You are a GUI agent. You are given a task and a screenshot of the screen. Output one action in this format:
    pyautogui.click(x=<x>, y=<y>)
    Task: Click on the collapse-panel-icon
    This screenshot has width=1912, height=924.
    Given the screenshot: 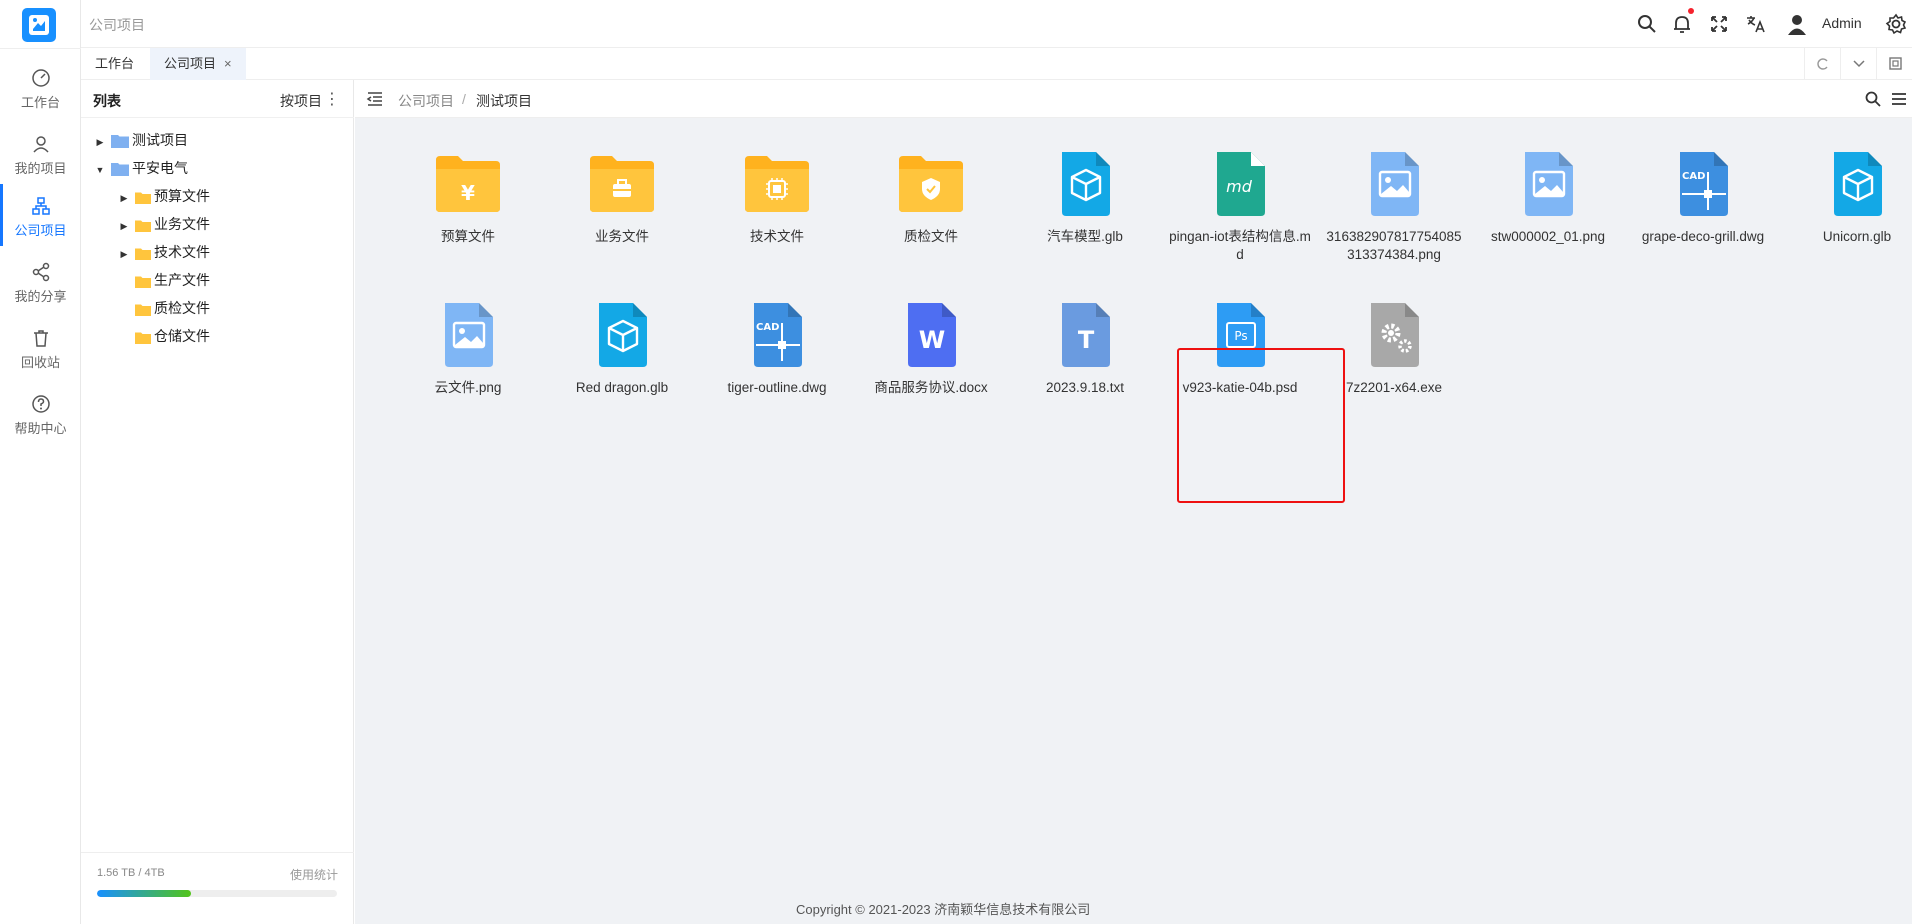 What is the action you would take?
    pyautogui.click(x=375, y=99)
    